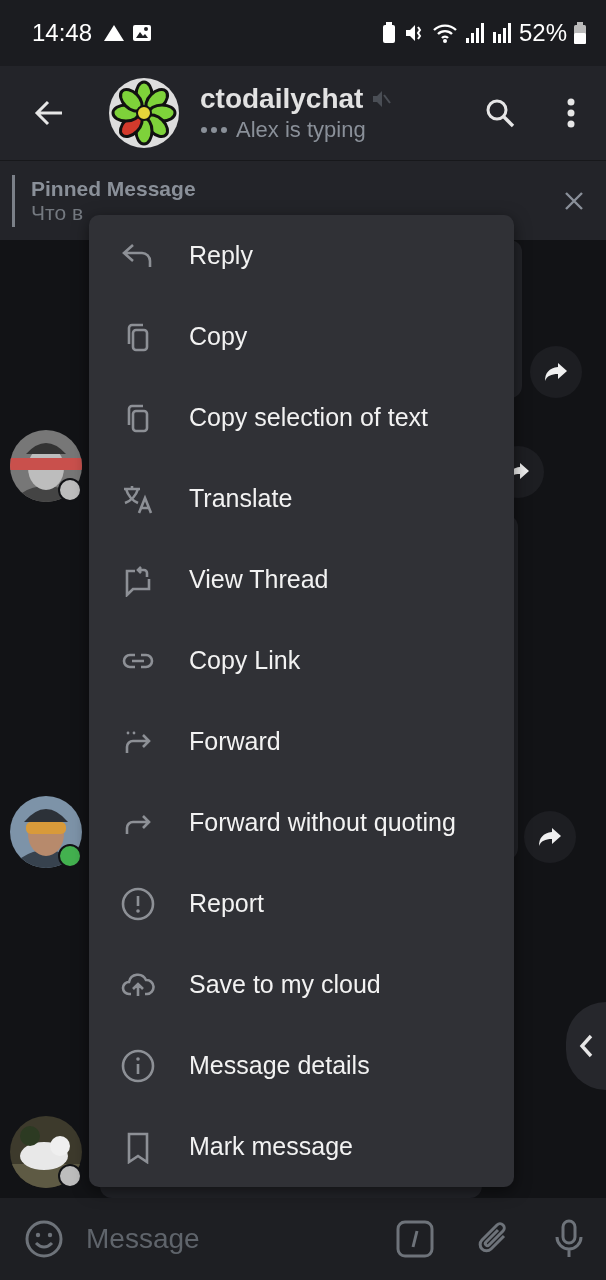  I want to click on menu-item: Reply, so click(301, 255).